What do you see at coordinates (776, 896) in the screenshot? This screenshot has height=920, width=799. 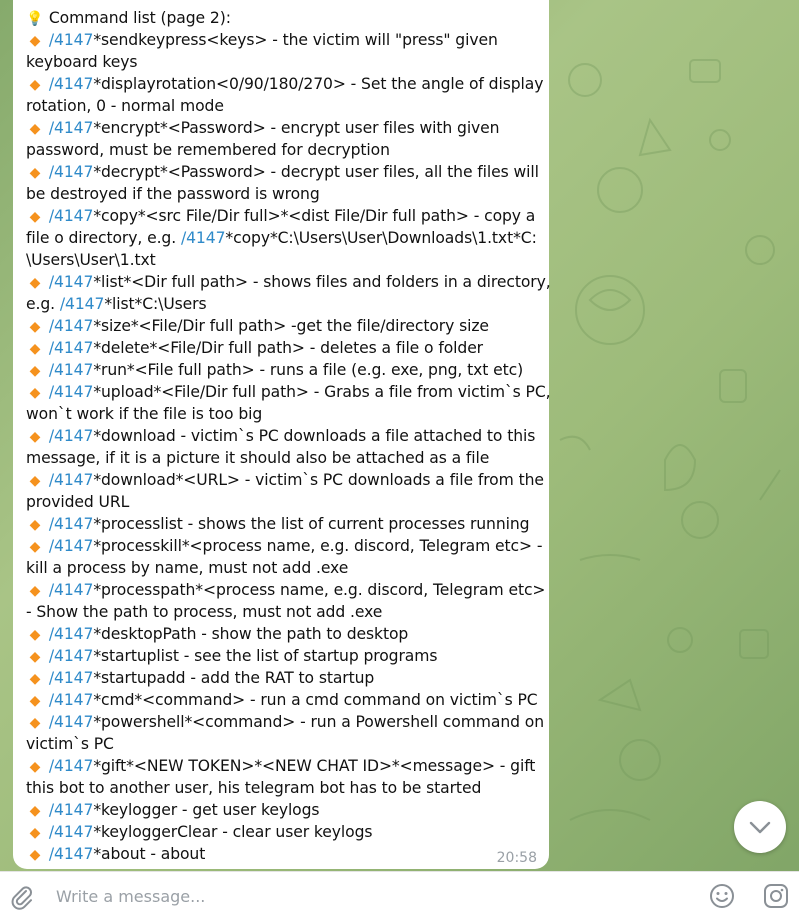 I see `camera-icon` at bounding box center [776, 896].